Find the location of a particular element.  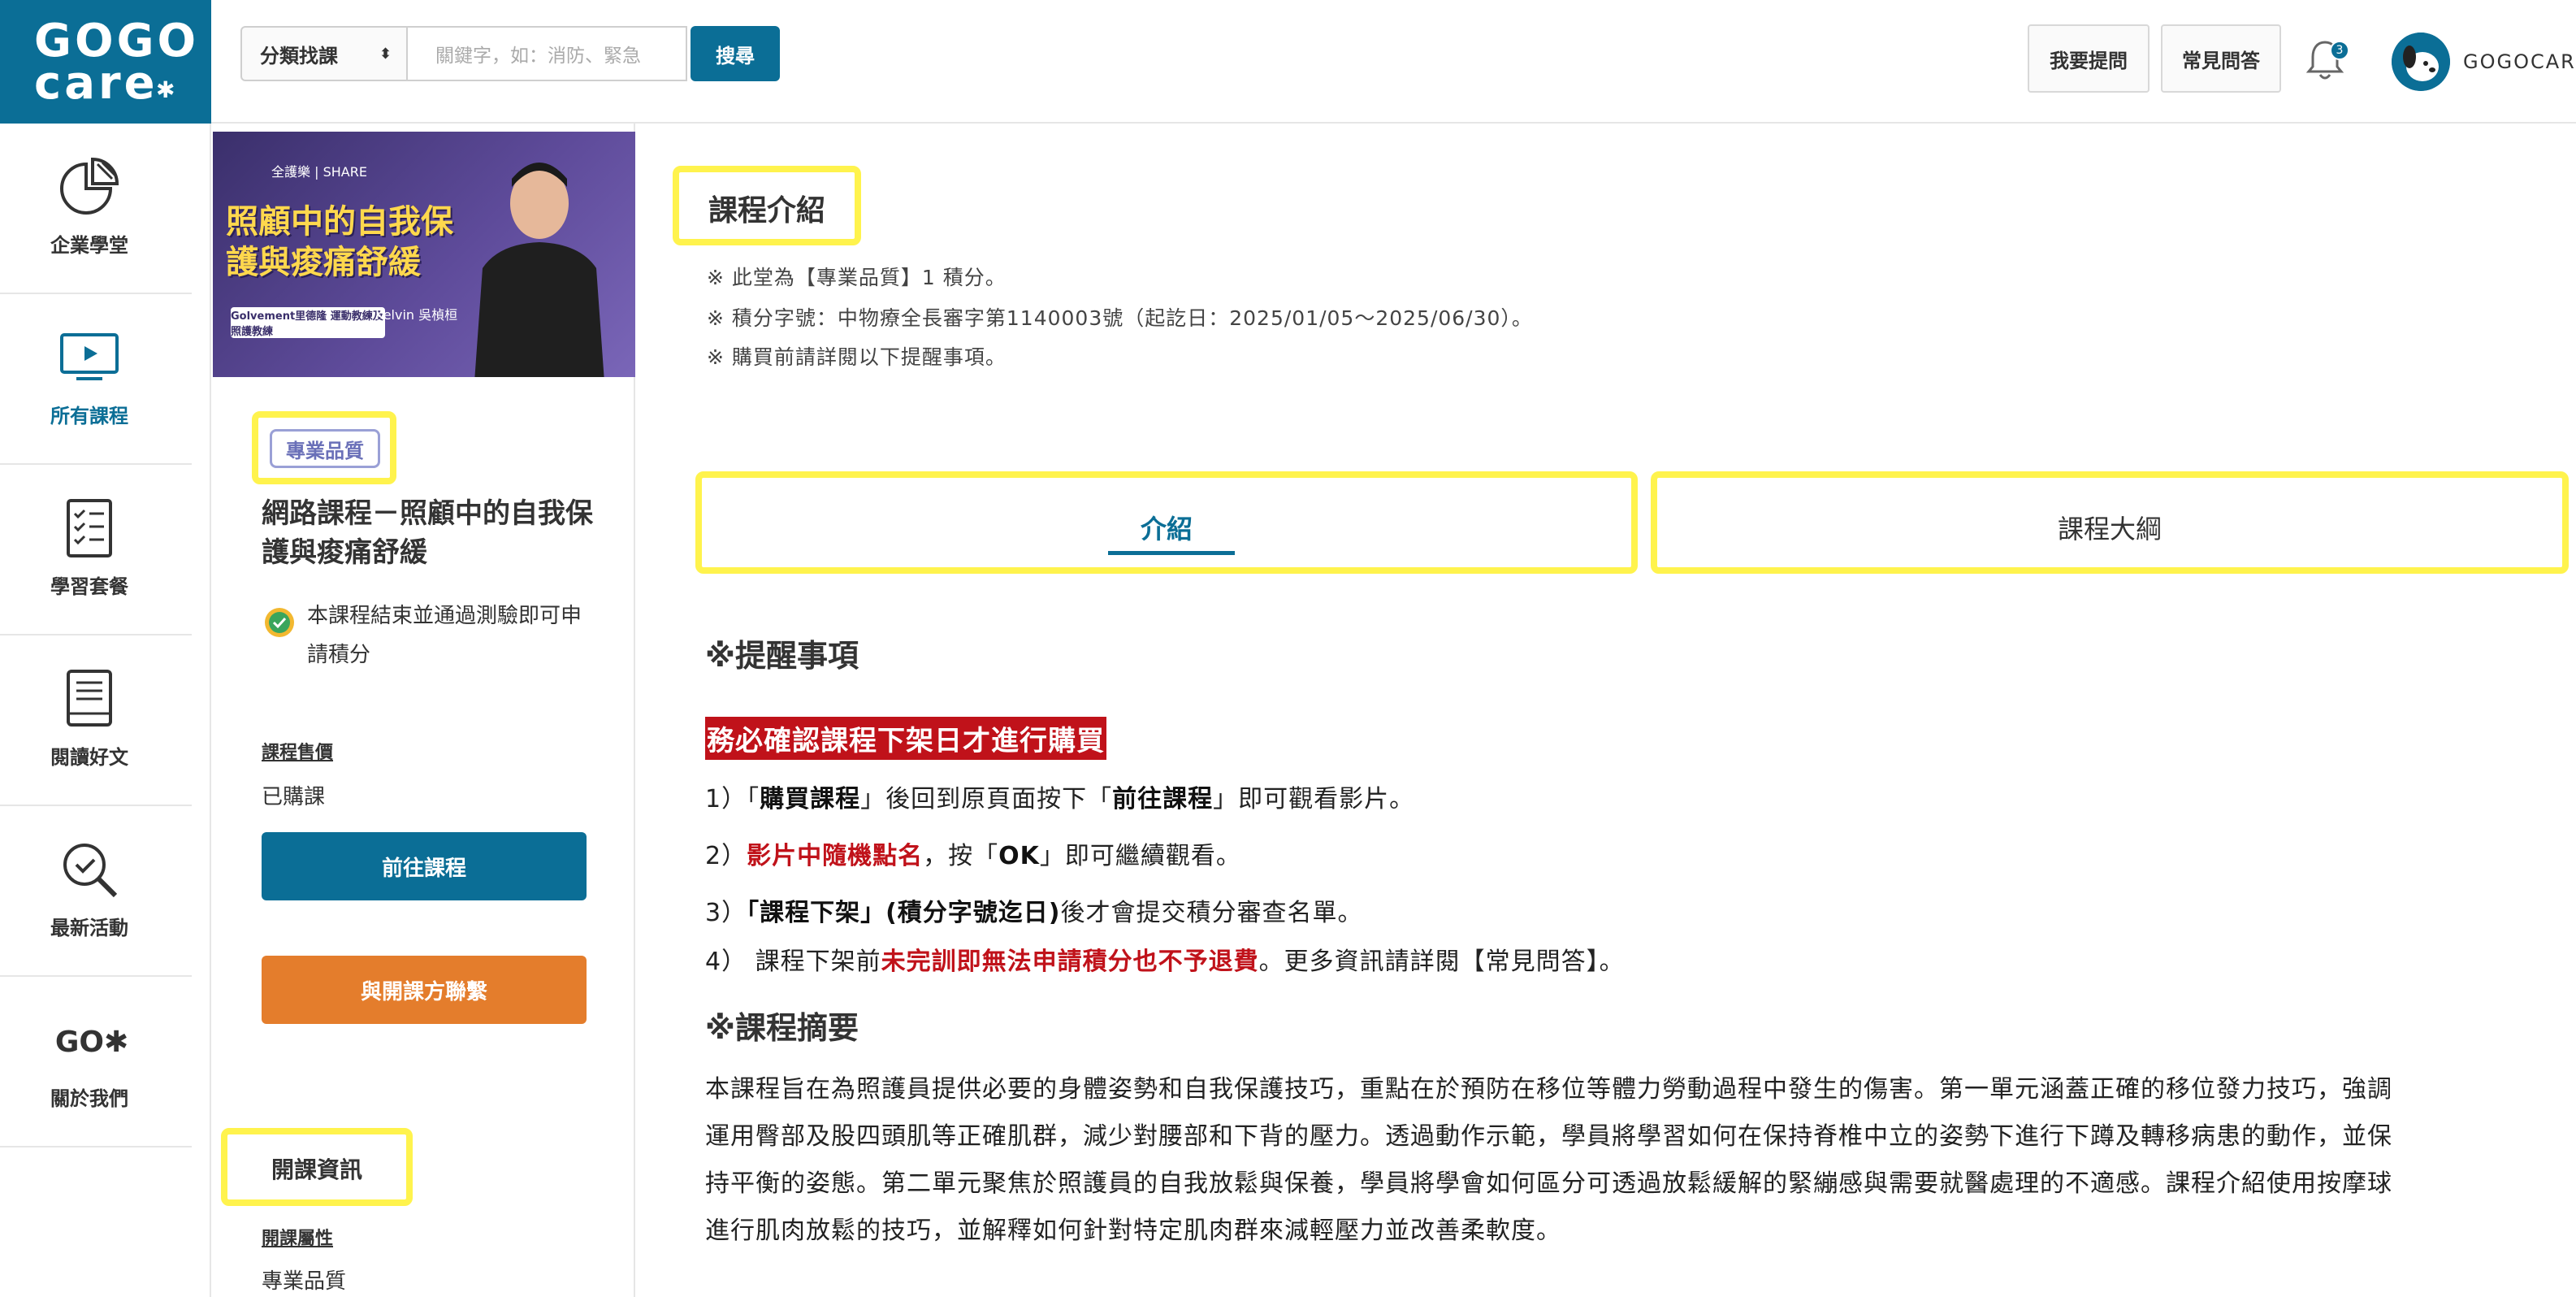

nav-item-all-courses: 所有課程 is located at coordinates (96, 379).